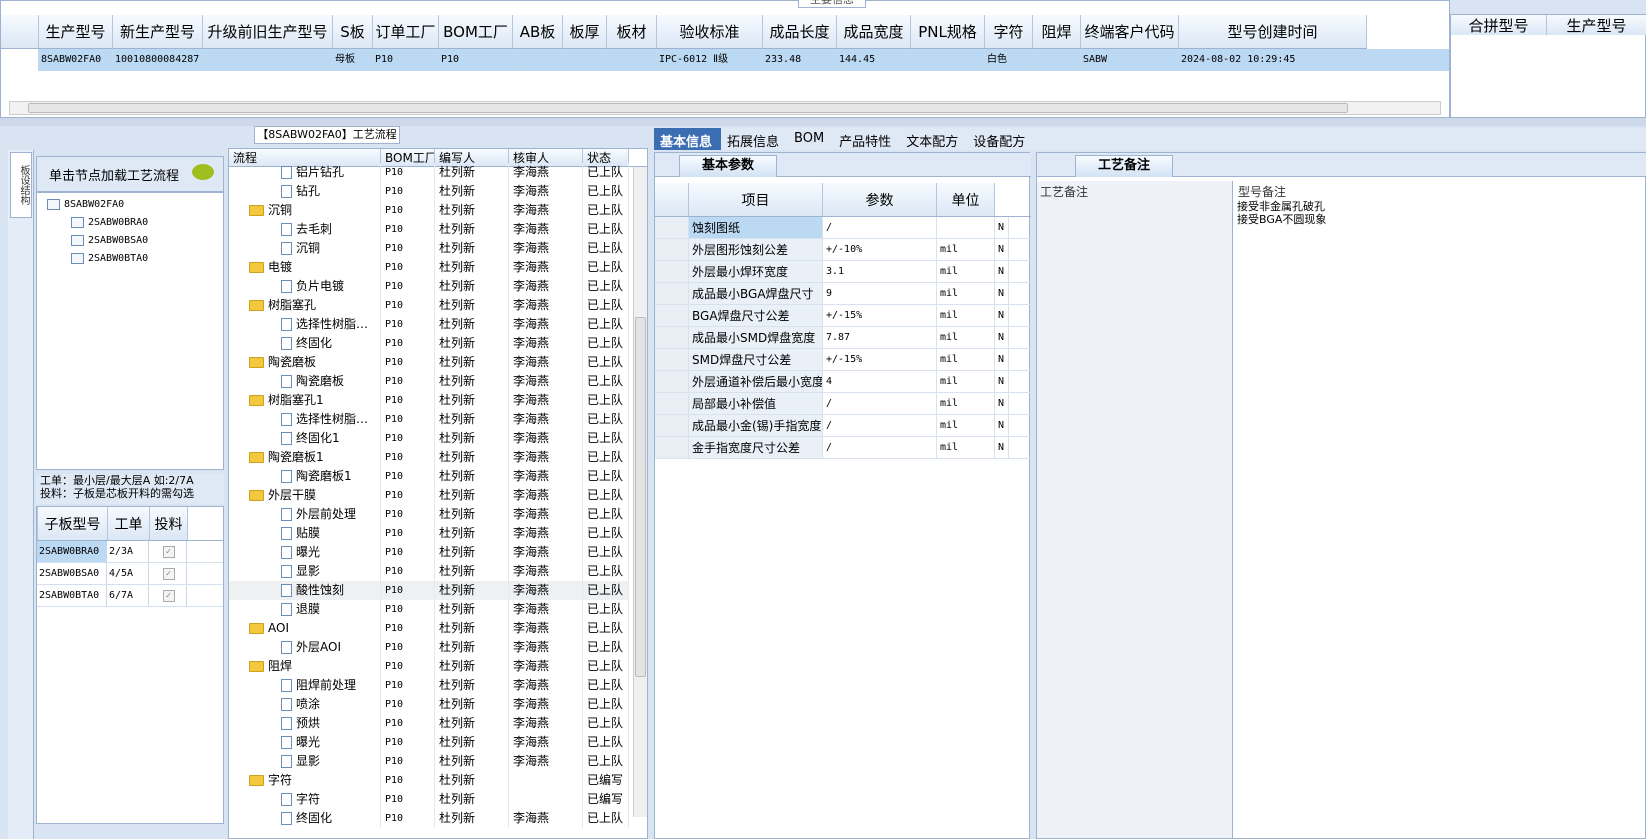 This screenshot has width=1646, height=839. I want to click on tab-2: BOM, so click(810, 139).